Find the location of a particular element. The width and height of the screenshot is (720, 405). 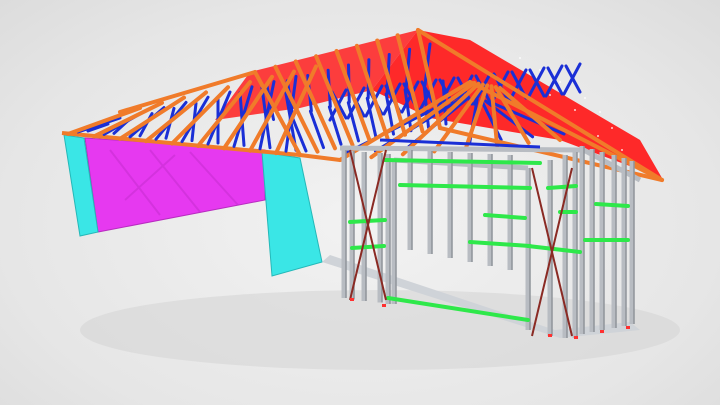

eave-fascia is located at coordinates (320, 157).